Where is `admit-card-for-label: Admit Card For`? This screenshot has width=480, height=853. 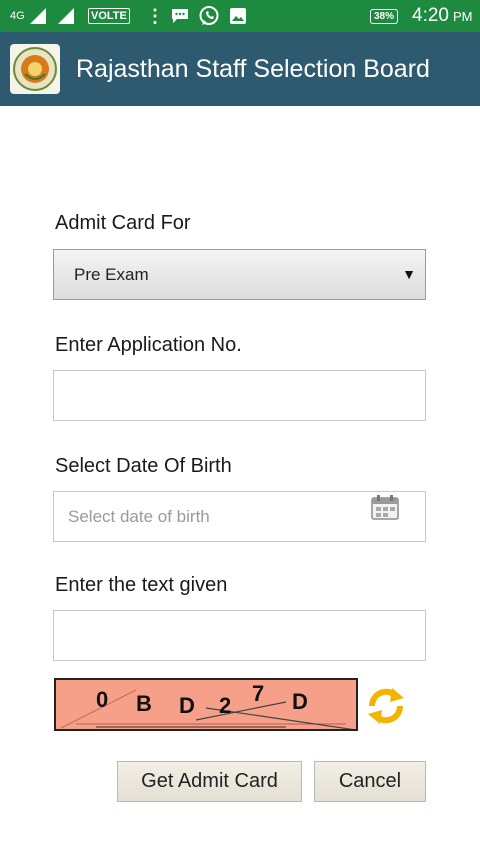 admit-card-for-label: Admit Card For is located at coordinates (123, 223).